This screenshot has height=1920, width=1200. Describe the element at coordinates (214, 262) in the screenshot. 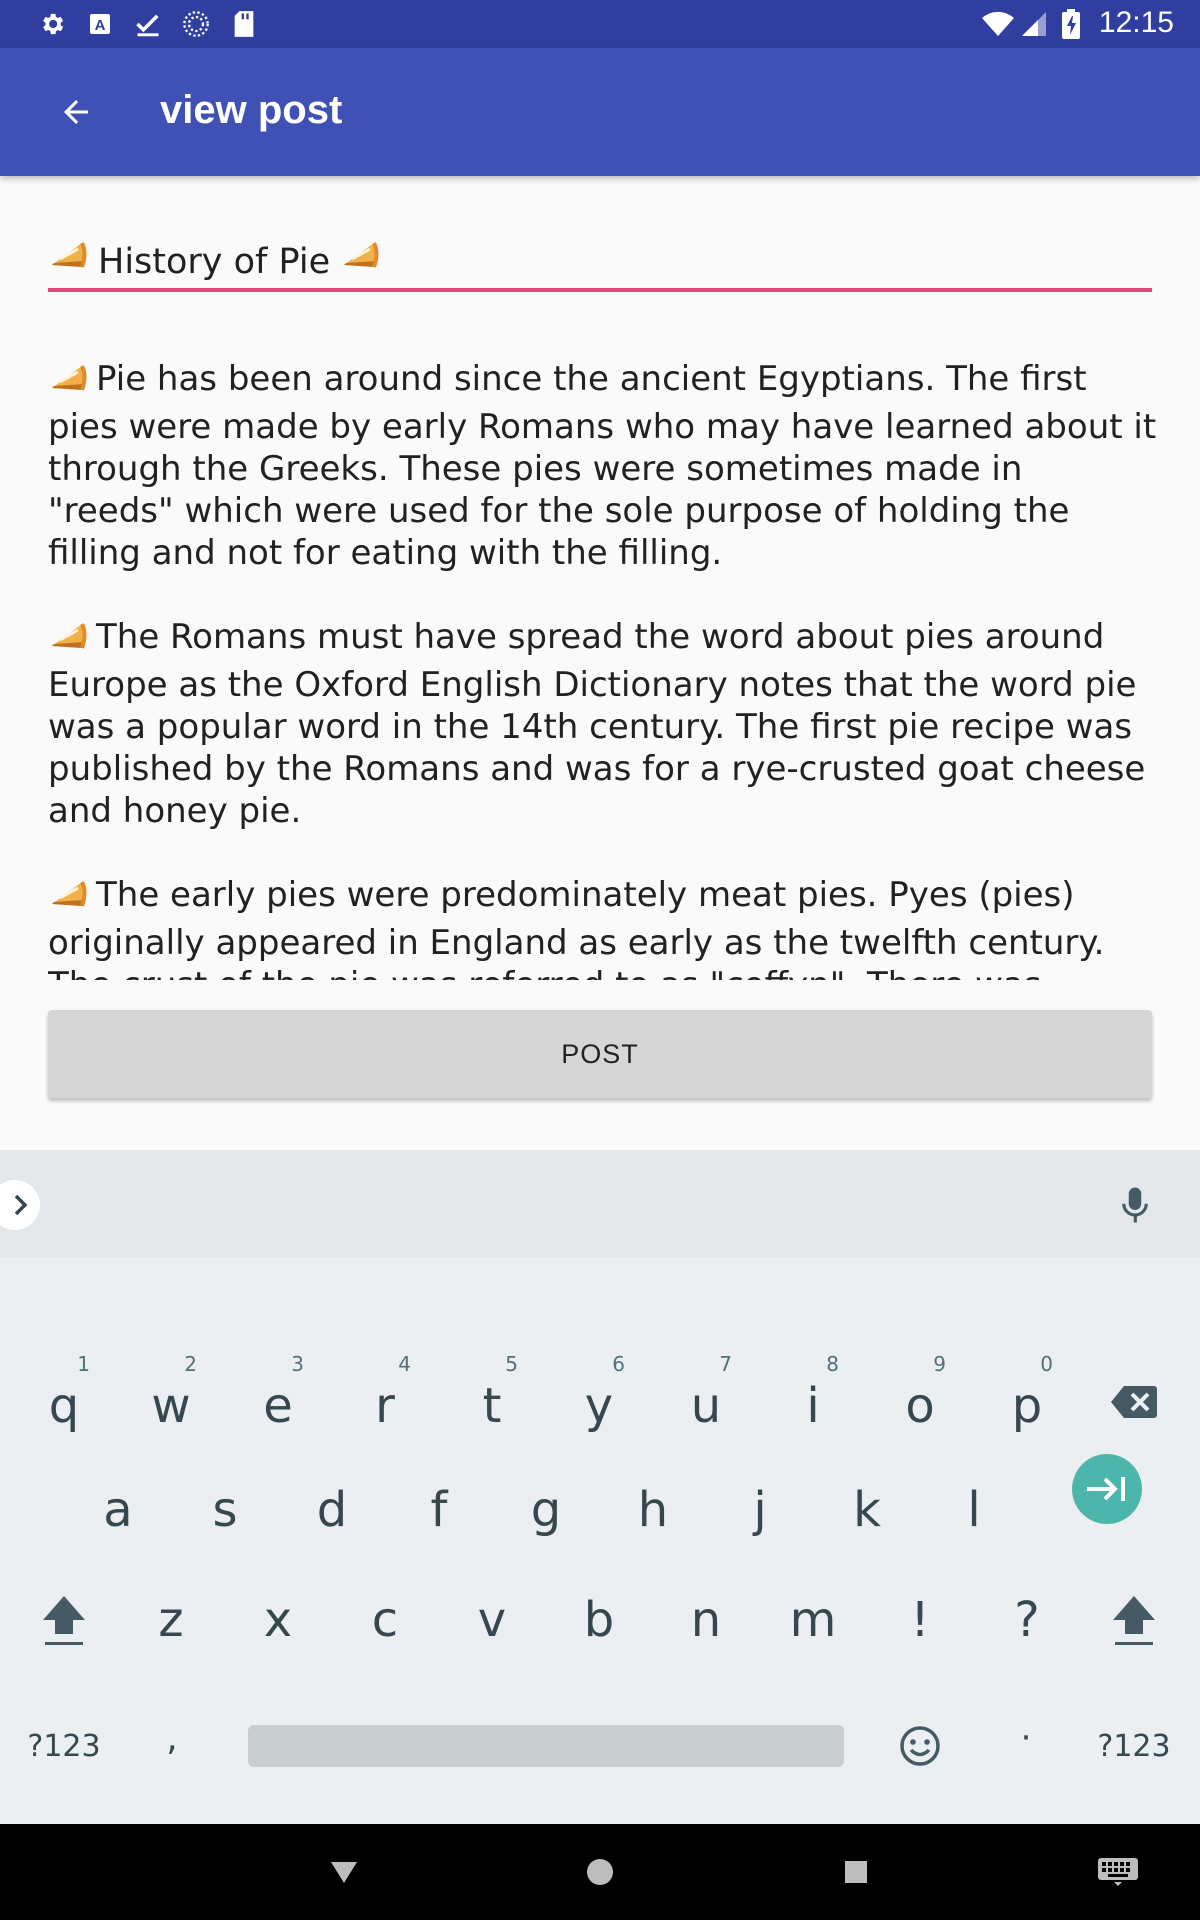

I see `post-title-text: History of Pie` at that location.